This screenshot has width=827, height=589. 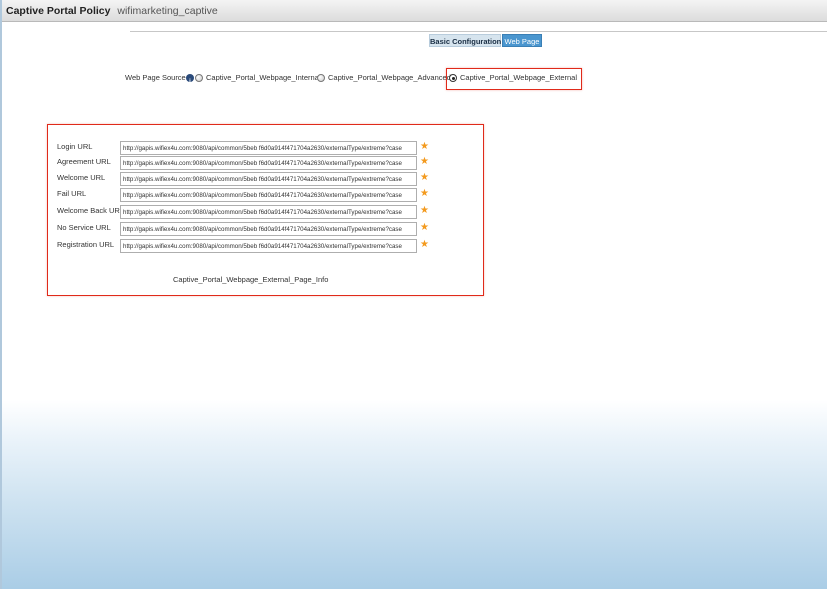 I want to click on login-url-input, so click(x=268, y=148).